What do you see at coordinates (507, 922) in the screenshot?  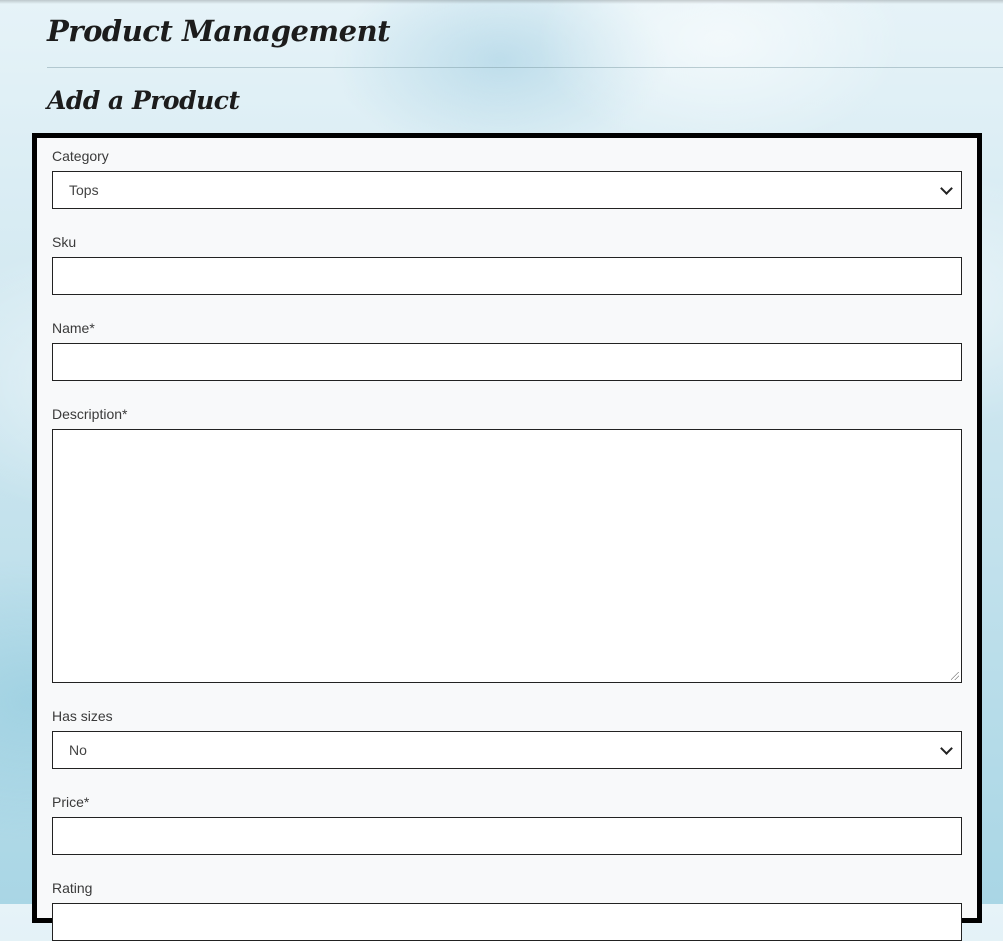 I see `rating-input` at bounding box center [507, 922].